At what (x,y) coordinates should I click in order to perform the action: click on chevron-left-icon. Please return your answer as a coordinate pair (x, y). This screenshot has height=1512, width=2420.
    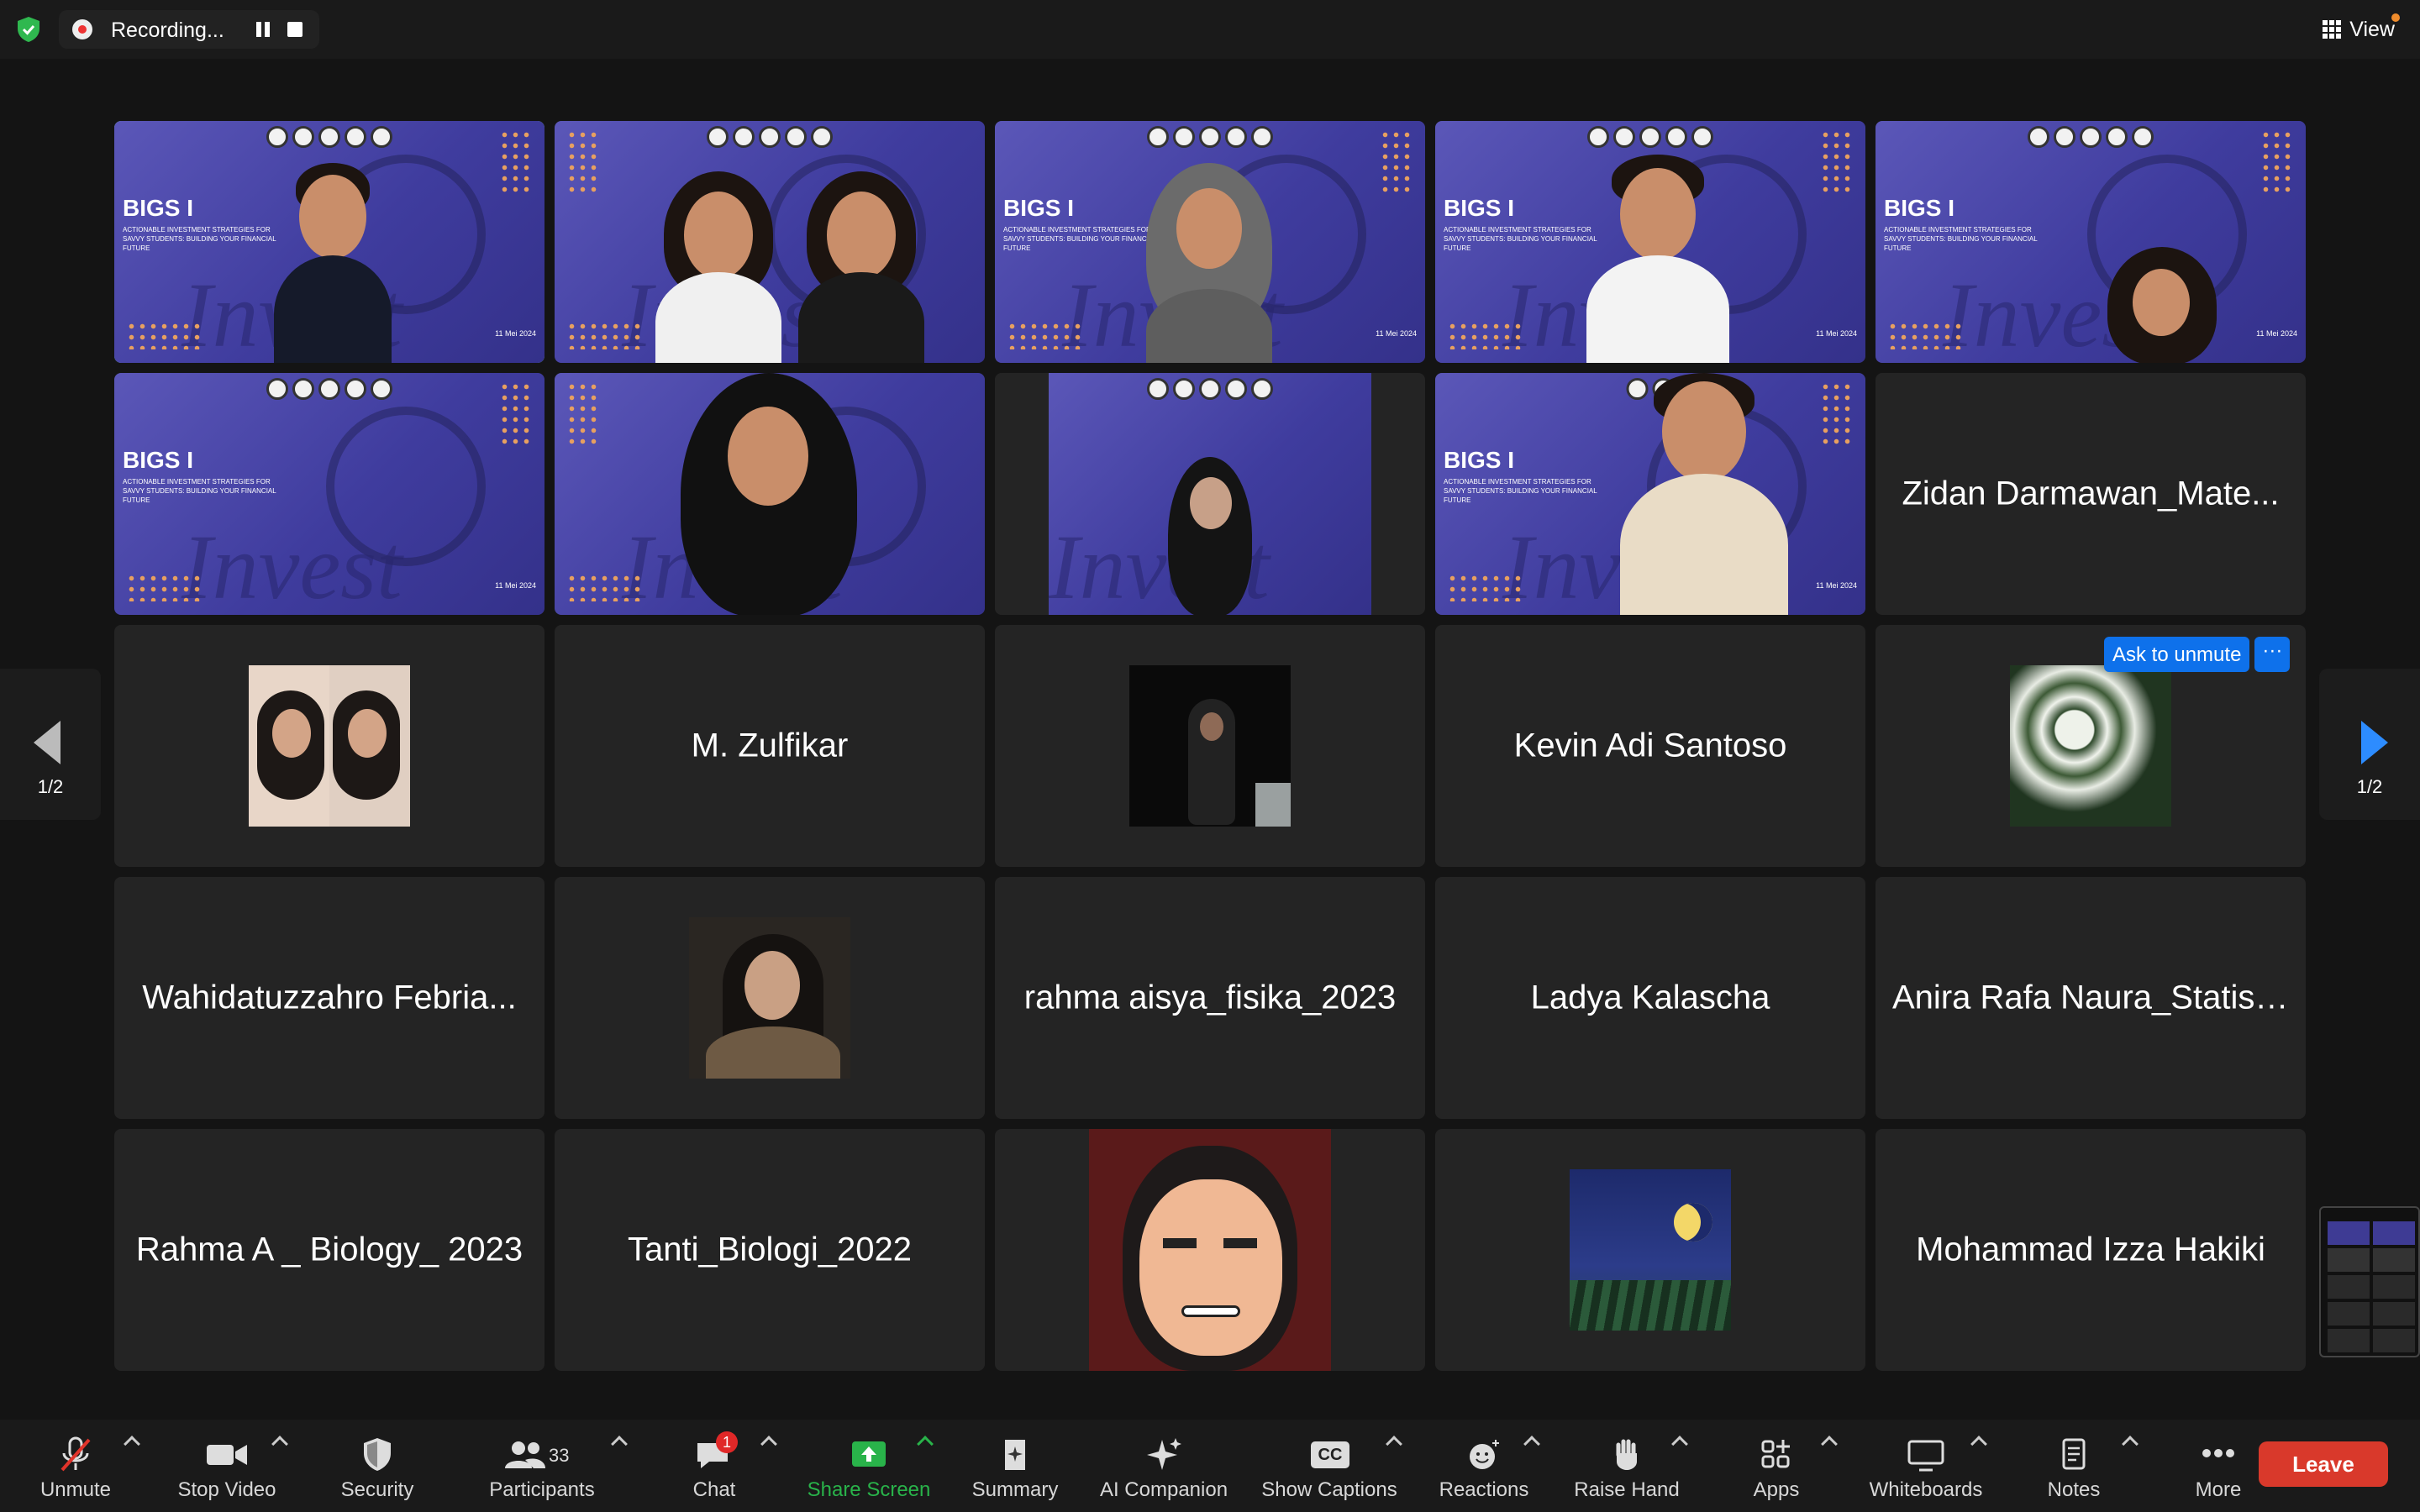
    Looking at the image, I should click on (47, 742).